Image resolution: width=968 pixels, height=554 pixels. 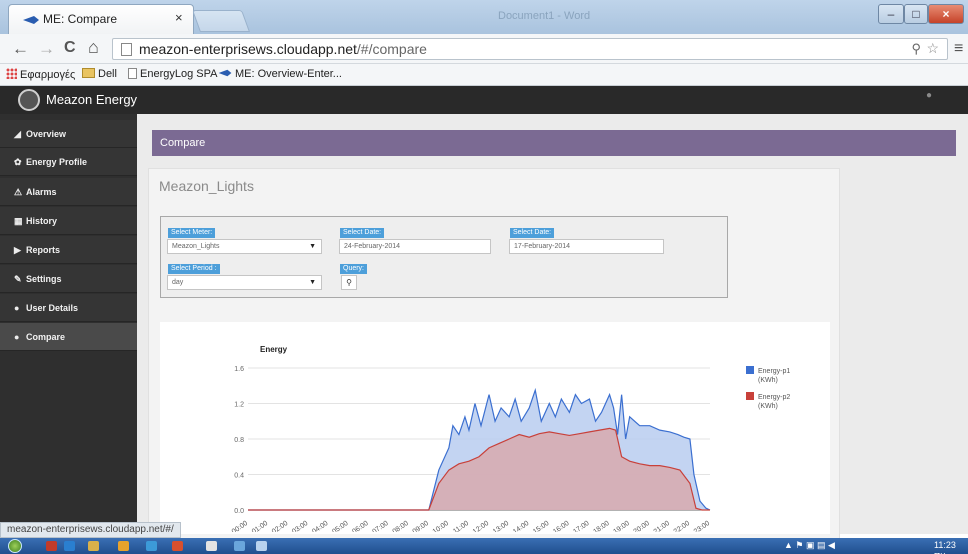 What do you see at coordinates (561, 526) in the screenshot?
I see `chart-x-tick-label: 16:00` at bounding box center [561, 526].